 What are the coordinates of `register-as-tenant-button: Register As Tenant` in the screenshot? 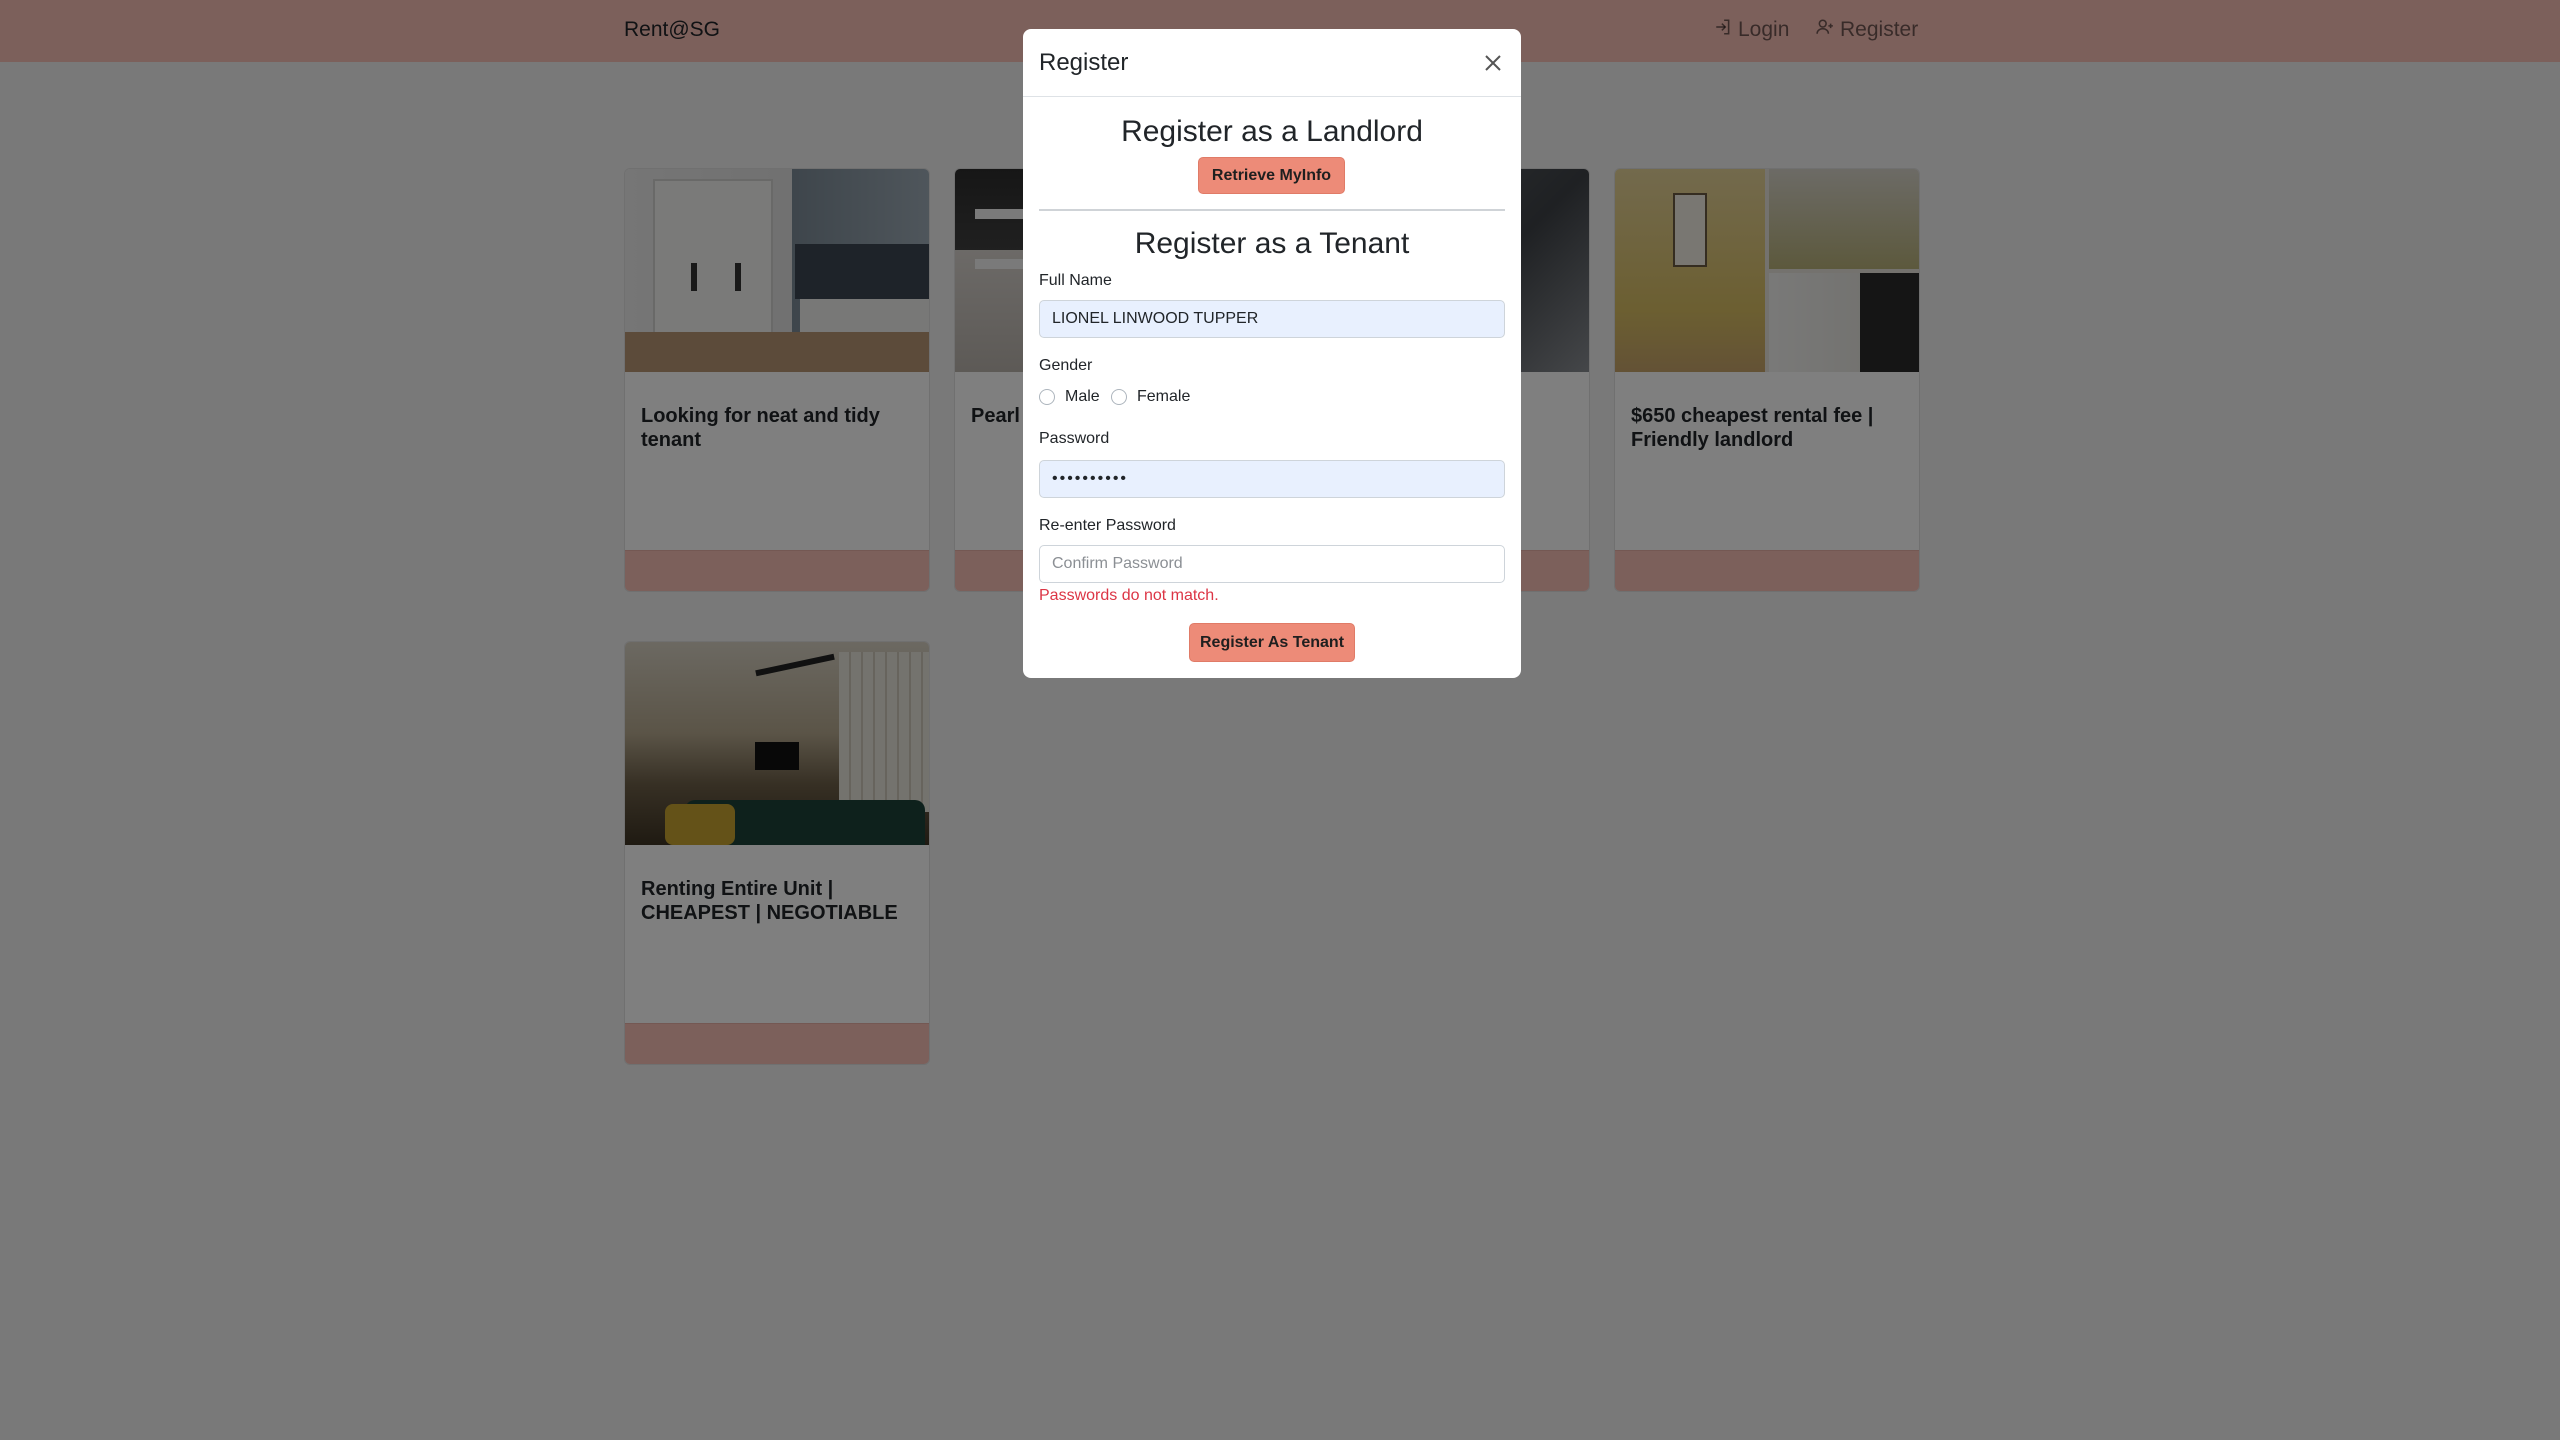 It's located at (1272, 642).